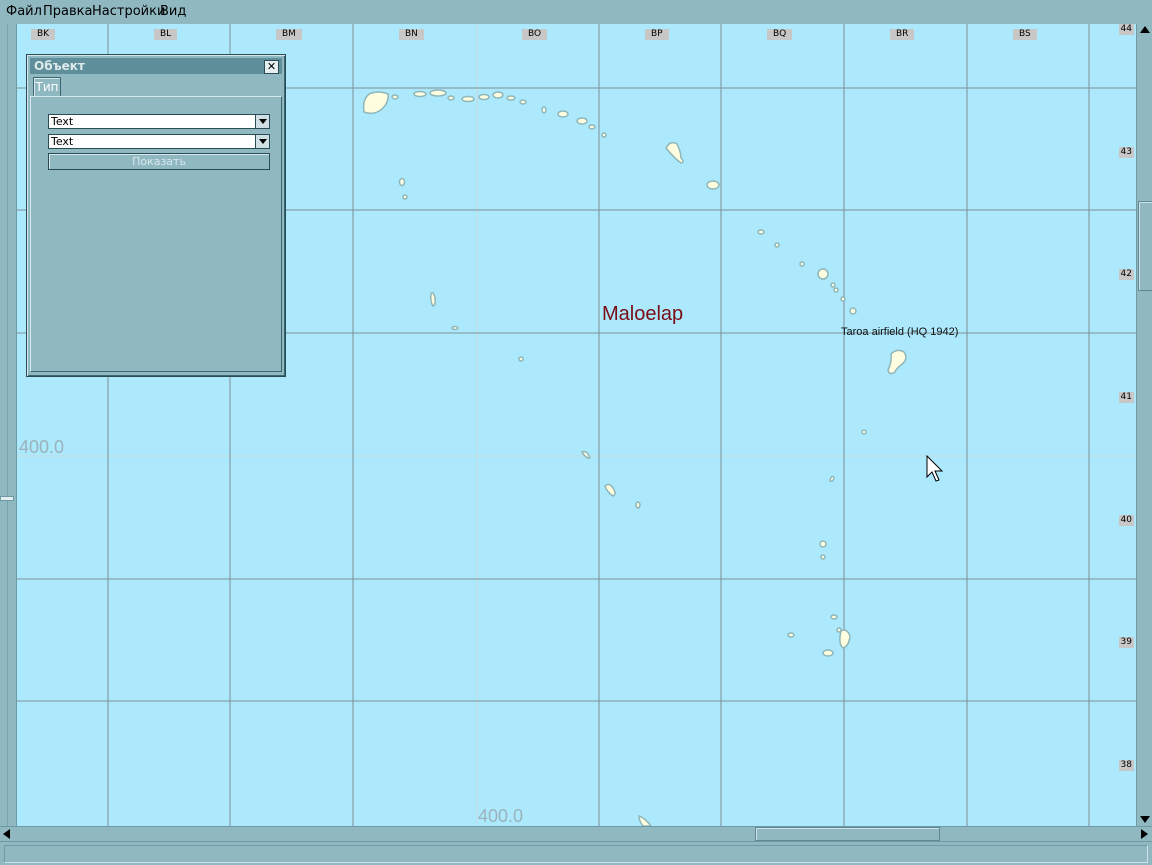  Describe the element at coordinates (642, 314) in the screenshot. I see `place-name-label: Maloelap` at that location.